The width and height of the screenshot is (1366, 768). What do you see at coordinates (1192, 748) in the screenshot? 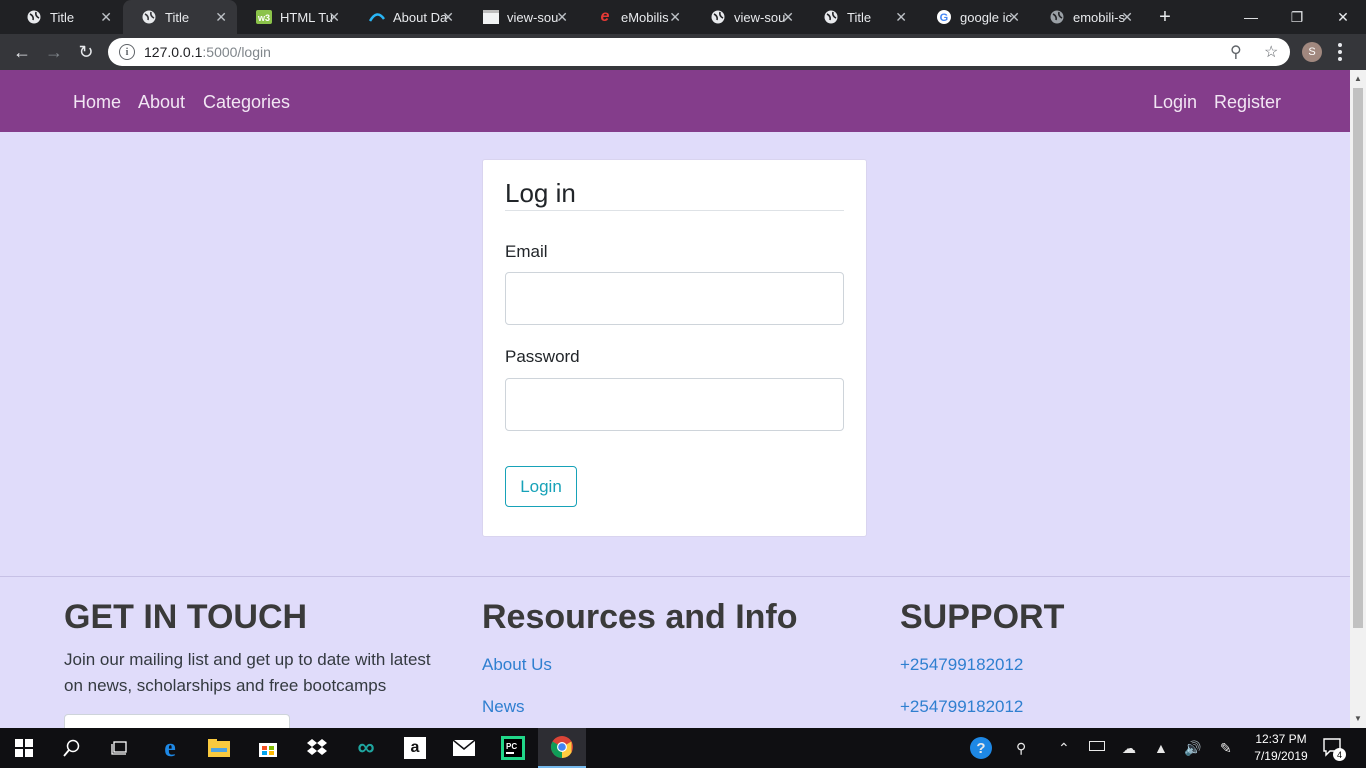
I see `volume-icon: 🔊` at bounding box center [1192, 748].